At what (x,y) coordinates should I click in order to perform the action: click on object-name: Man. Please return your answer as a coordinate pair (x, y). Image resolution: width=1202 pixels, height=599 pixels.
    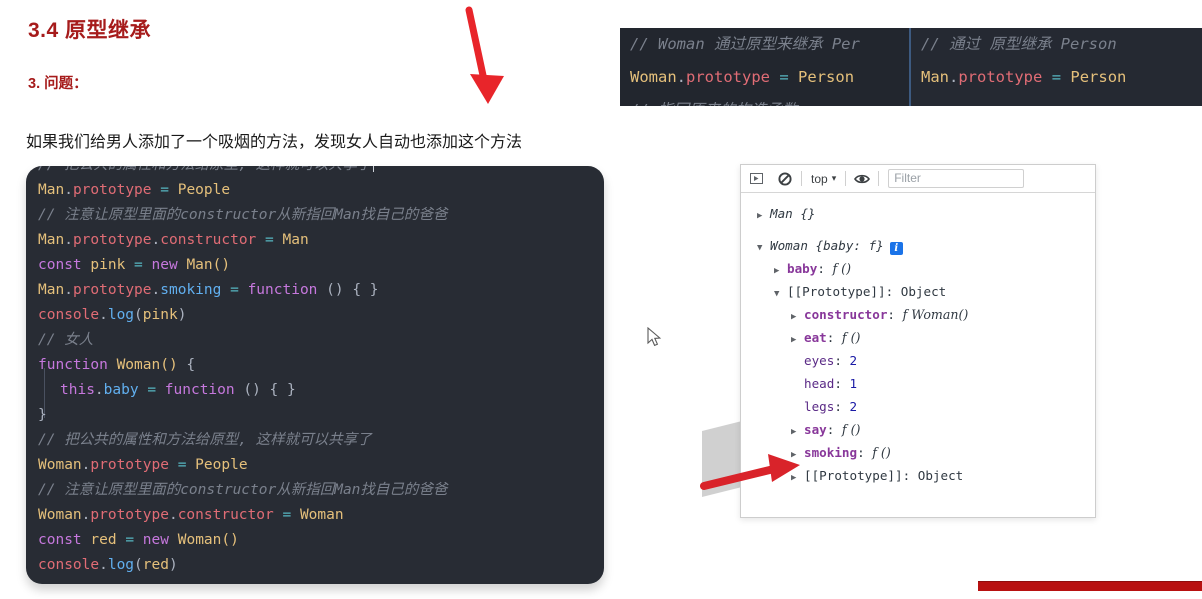
    Looking at the image, I should click on (781, 213).